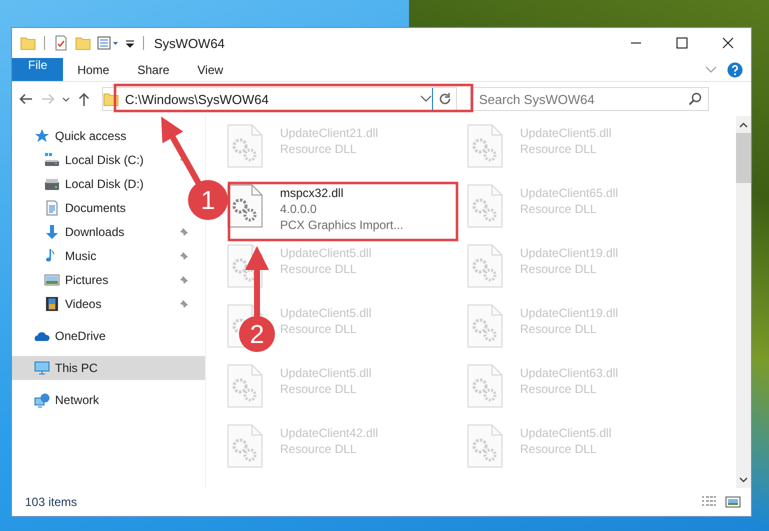 The width and height of the screenshot is (769, 531). What do you see at coordinates (81, 336) in the screenshot?
I see `sidebar-label: OneDrive` at bounding box center [81, 336].